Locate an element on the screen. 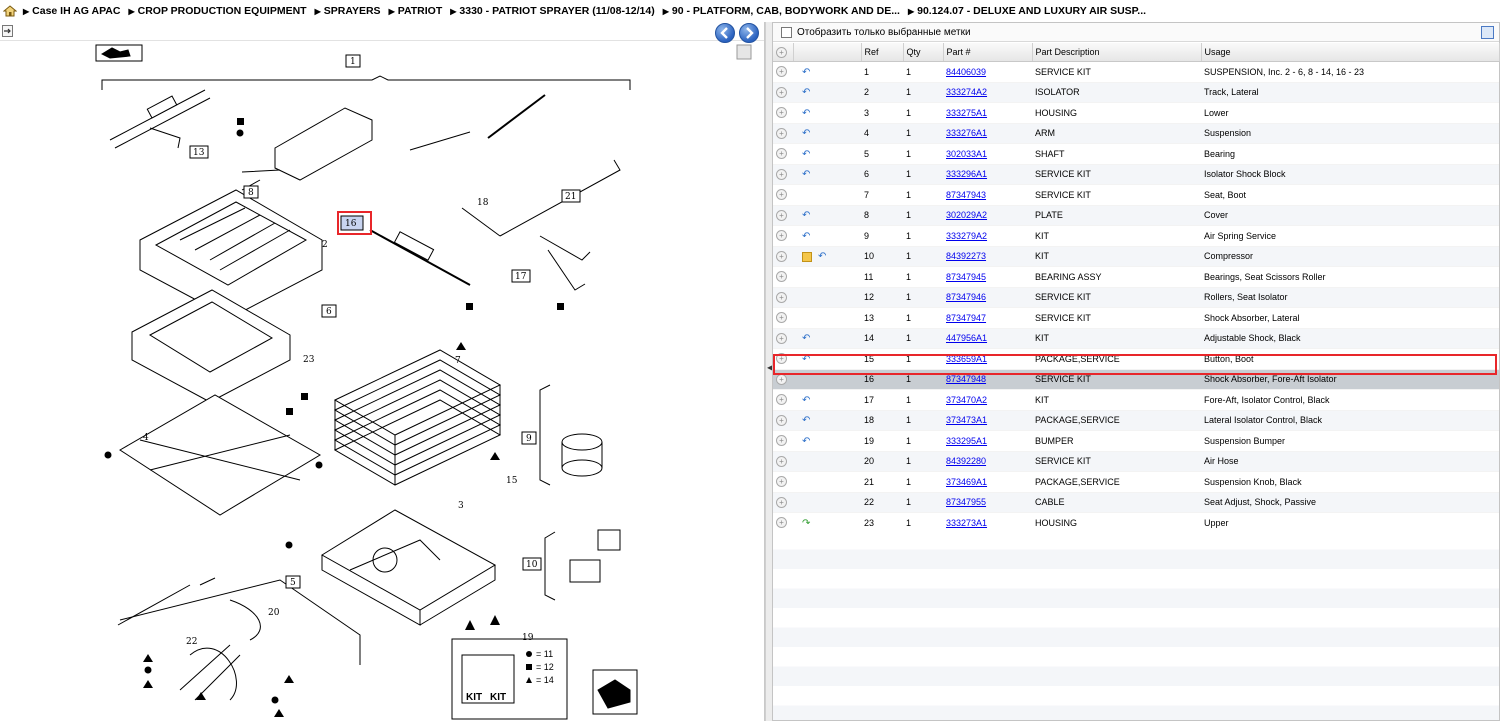 The image size is (1500, 721). callout-3: 3 is located at coordinates (461, 506).